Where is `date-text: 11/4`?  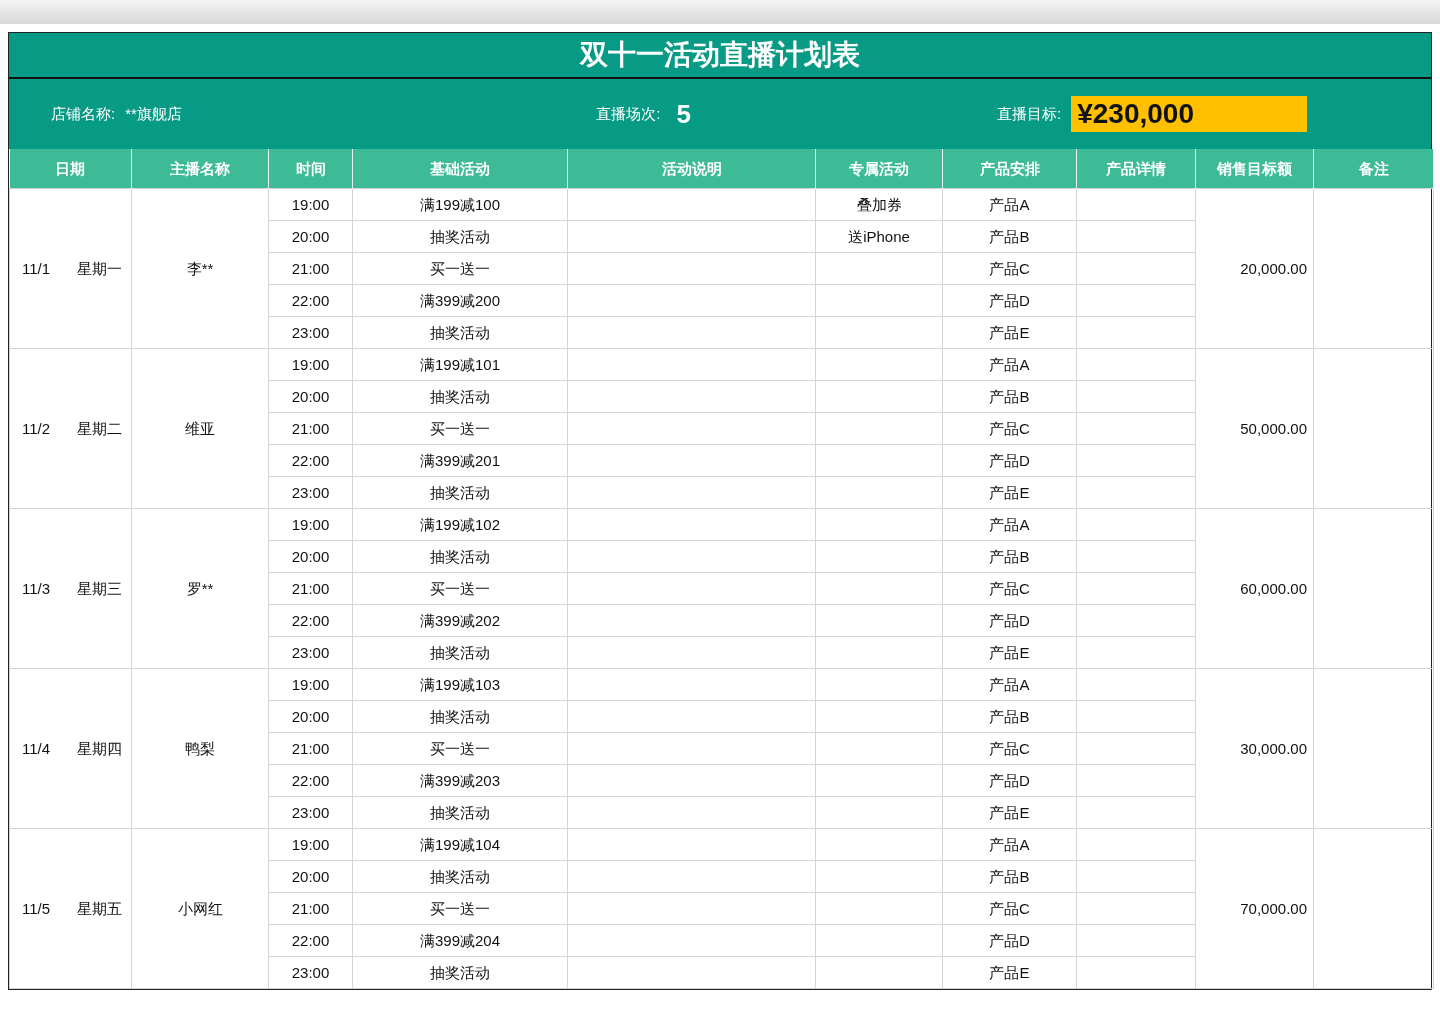 date-text: 11/4 is located at coordinates (37, 748).